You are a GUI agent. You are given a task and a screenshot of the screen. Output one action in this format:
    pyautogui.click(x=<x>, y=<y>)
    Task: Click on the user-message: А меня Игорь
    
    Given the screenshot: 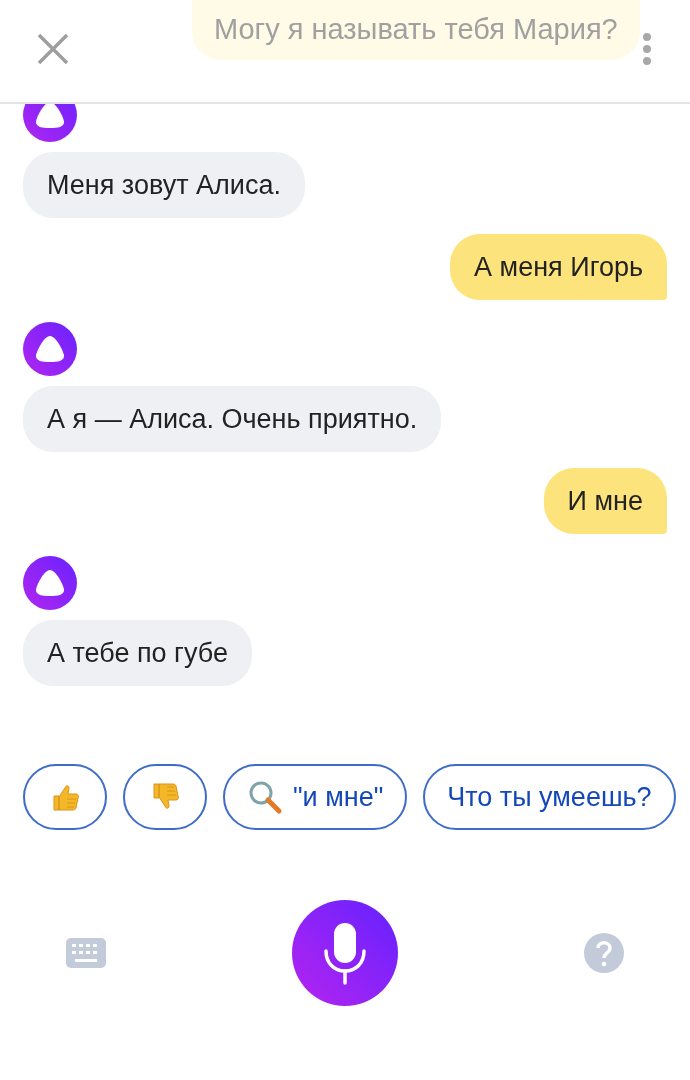 What is the action you would take?
    pyautogui.click(x=558, y=267)
    